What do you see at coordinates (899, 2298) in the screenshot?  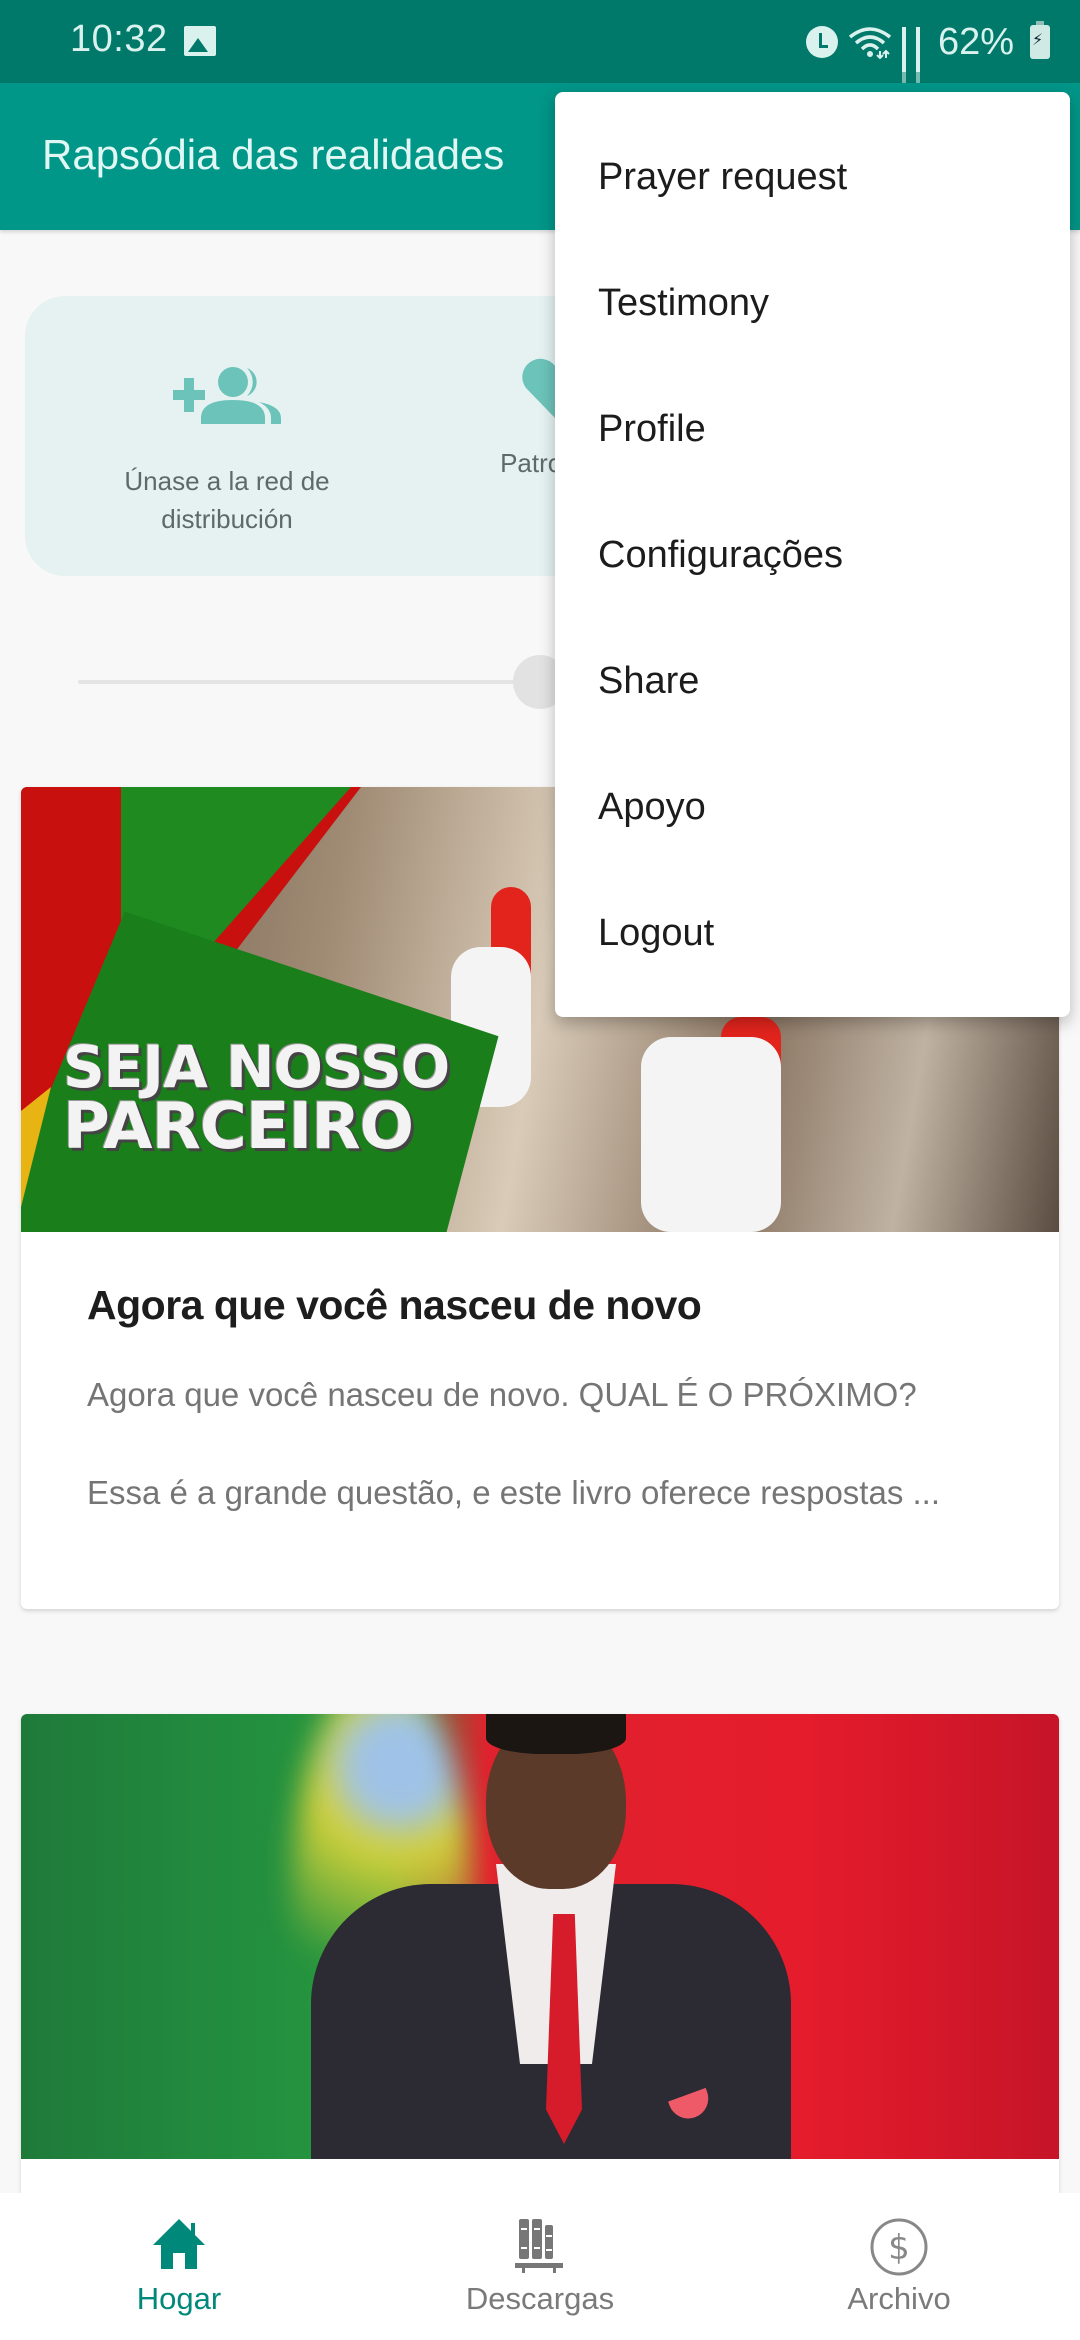 I see `nav-label-archive: Archivo` at bounding box center [899, 2298].